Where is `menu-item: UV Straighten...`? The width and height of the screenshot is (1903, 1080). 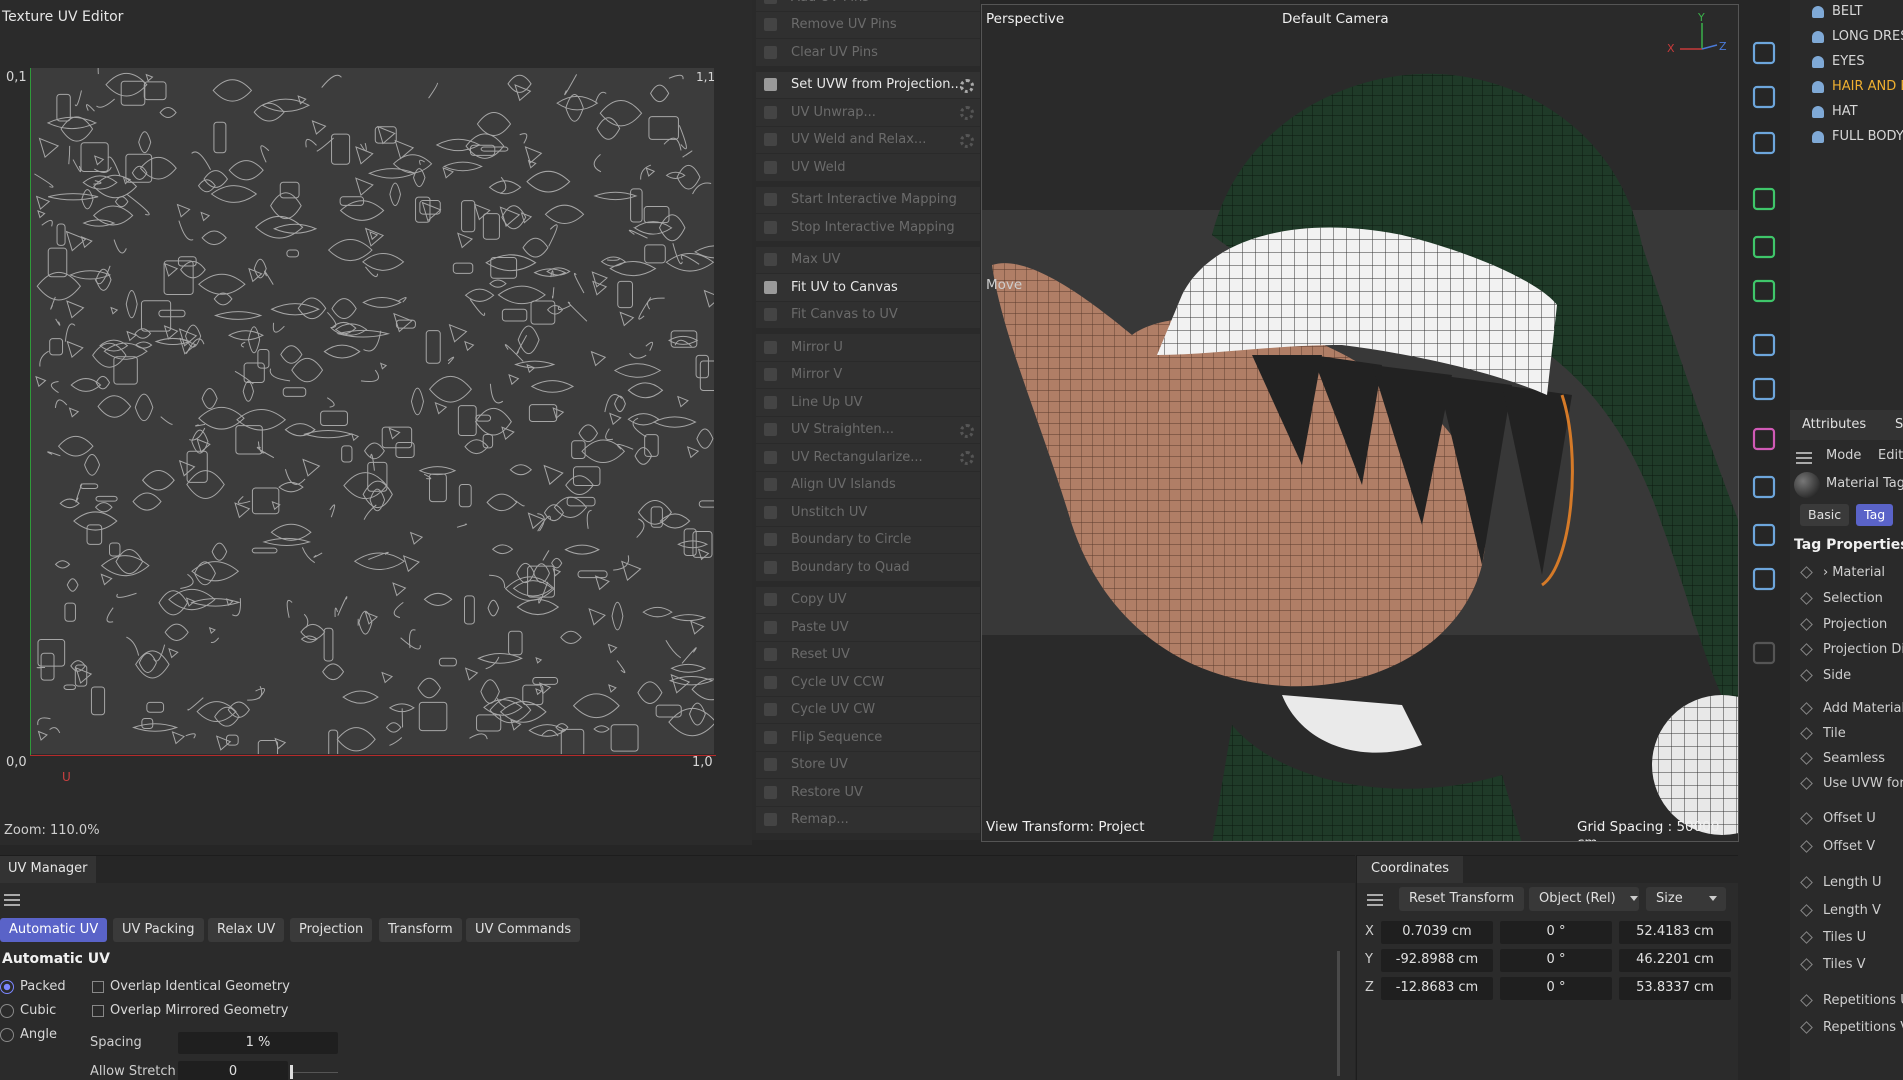
menu-item: UV Straighten... is located at coordinates (868, 430).